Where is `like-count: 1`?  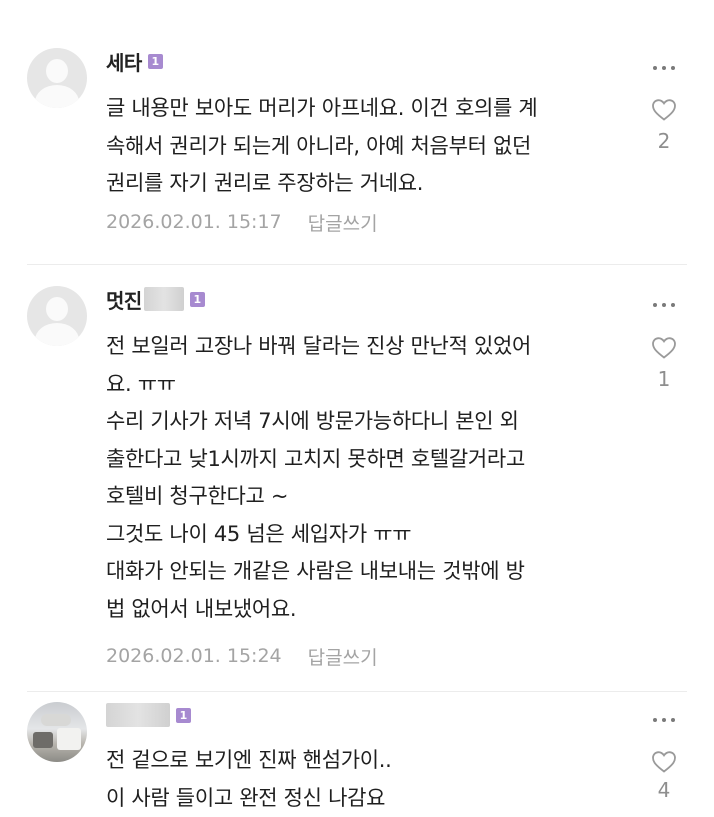
like-count: 1 is located at coordinates (664, 379).